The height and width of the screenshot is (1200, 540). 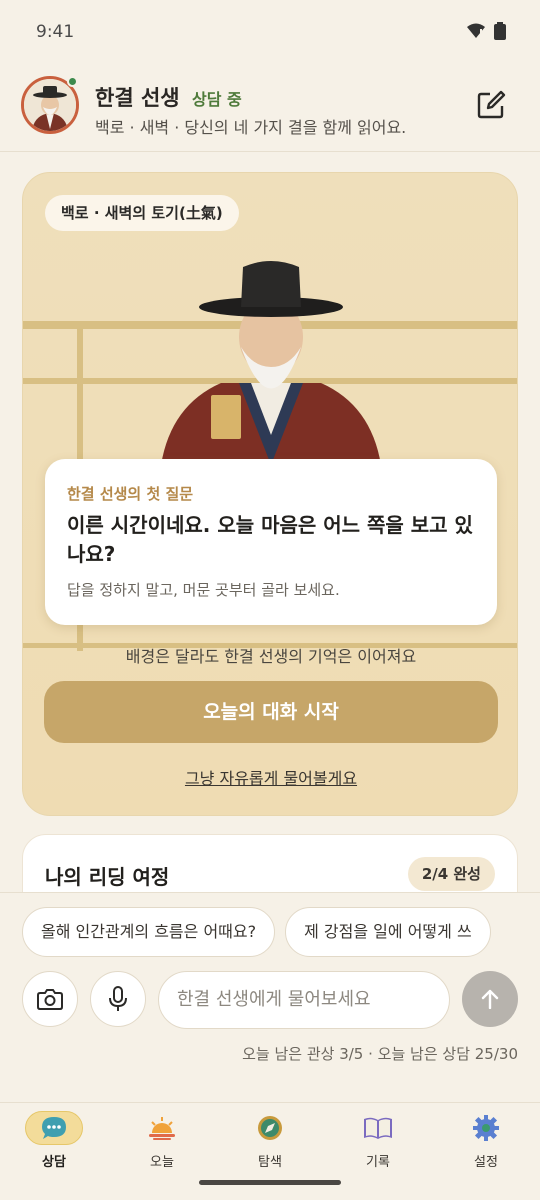 I want to click on status-bar: 9:41, so click(x=270, y=33).